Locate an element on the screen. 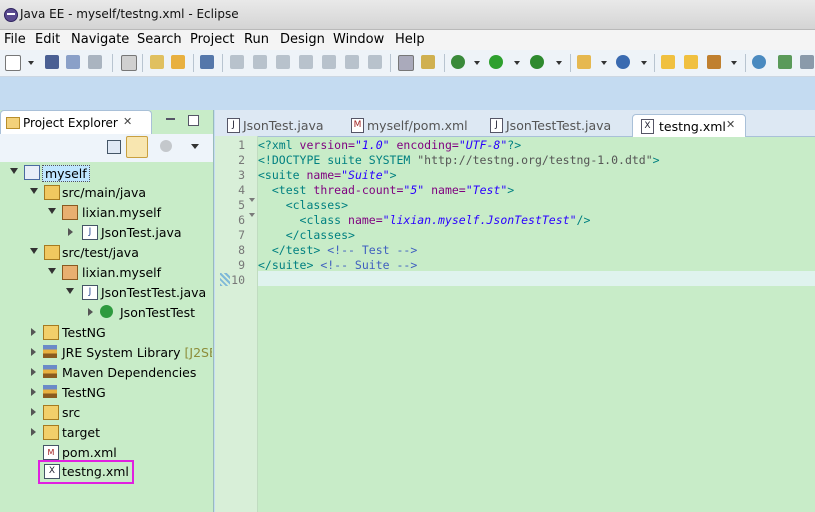  minimize-icon is located at coordinates (170, 118).